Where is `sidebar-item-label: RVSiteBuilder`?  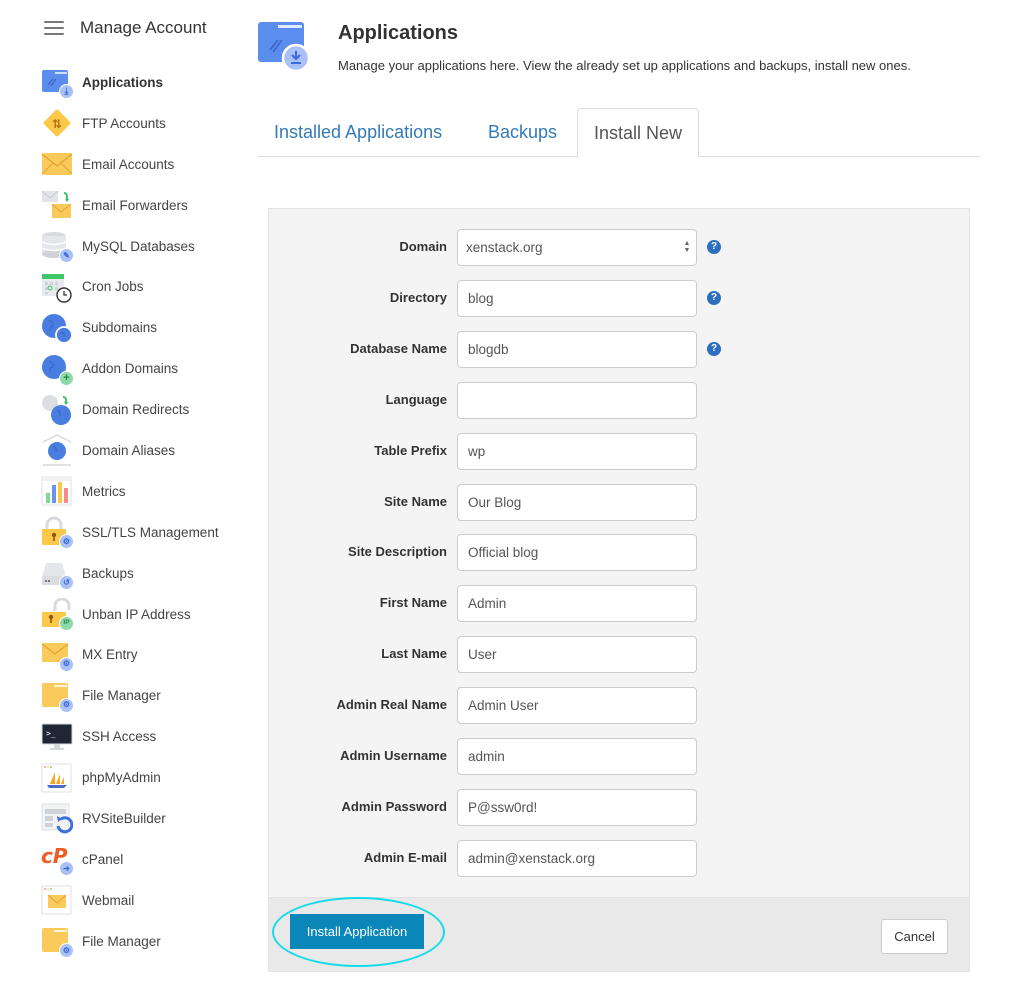 sidebar-item-label: RVSiteBuilder is located at coordinates (124, 818).